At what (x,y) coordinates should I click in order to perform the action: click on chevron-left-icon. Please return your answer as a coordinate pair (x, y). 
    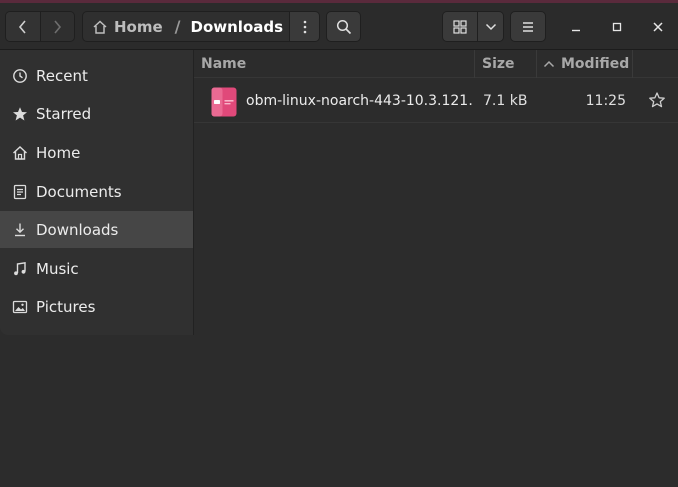
    Looking at the image, I should click on (22, 26).